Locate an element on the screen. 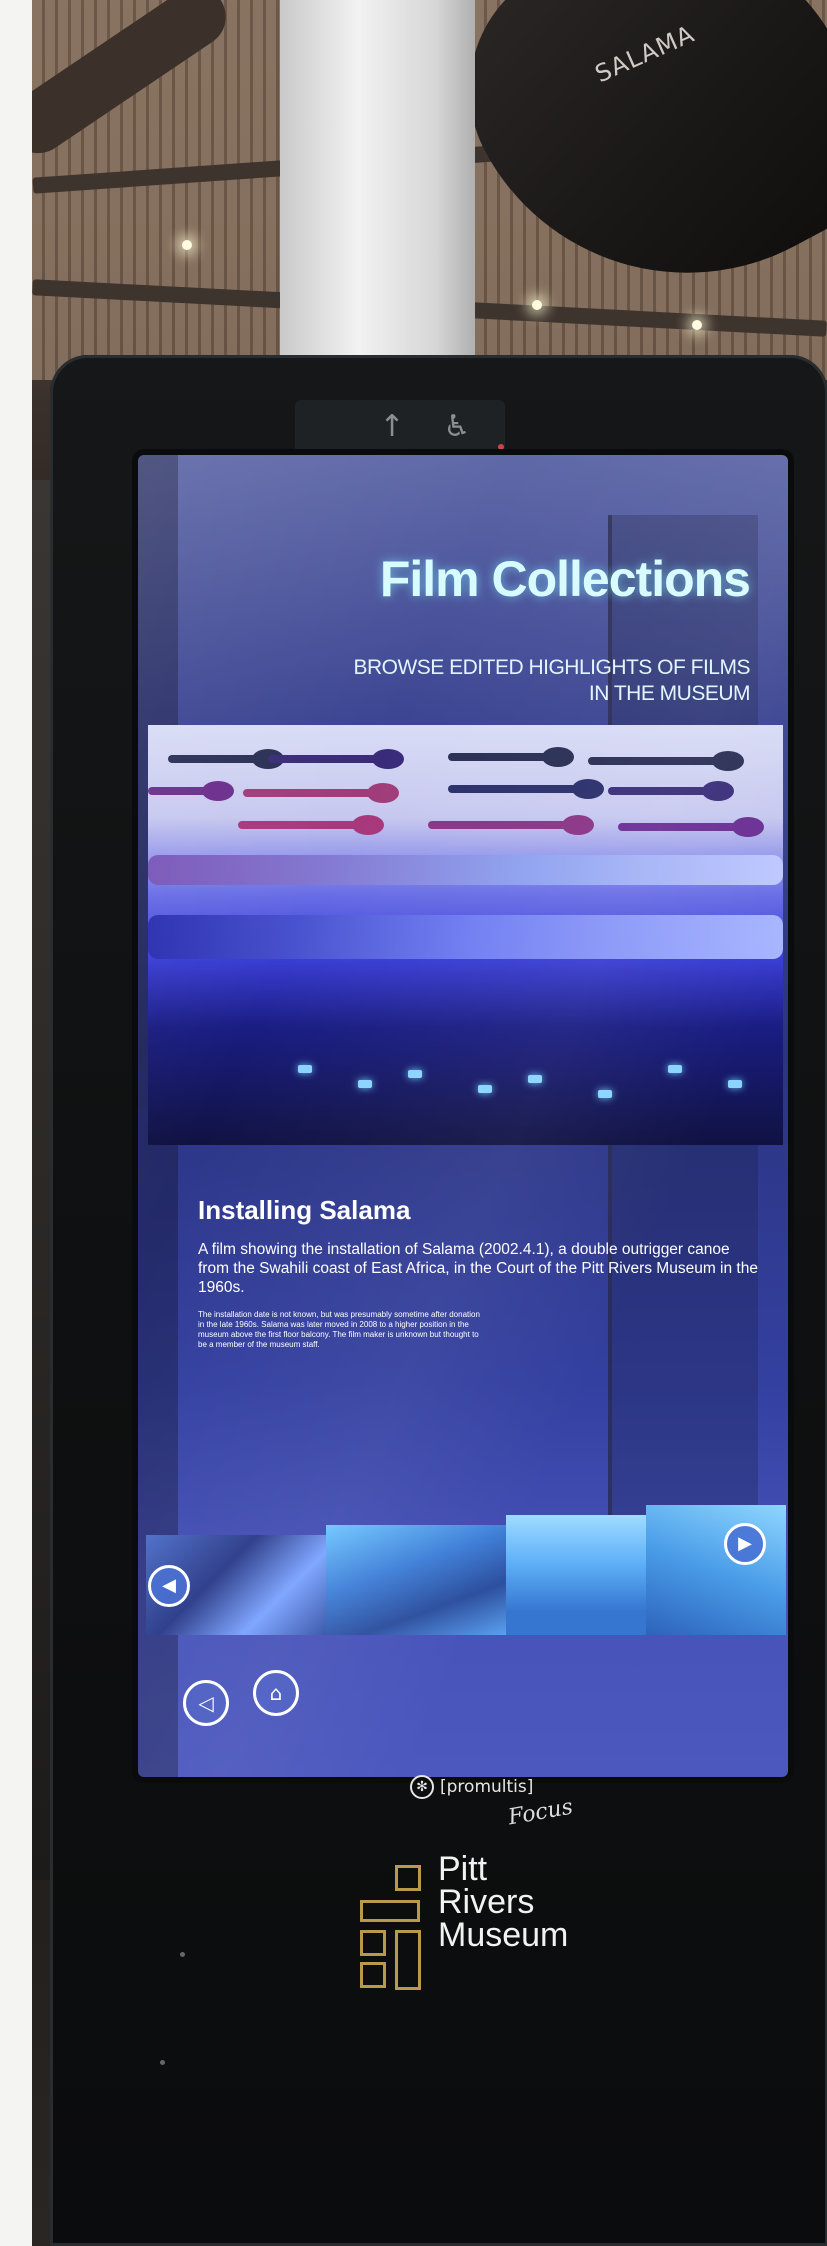  chevron-left-icon: ◀ is located at coordinates (169, 1585).